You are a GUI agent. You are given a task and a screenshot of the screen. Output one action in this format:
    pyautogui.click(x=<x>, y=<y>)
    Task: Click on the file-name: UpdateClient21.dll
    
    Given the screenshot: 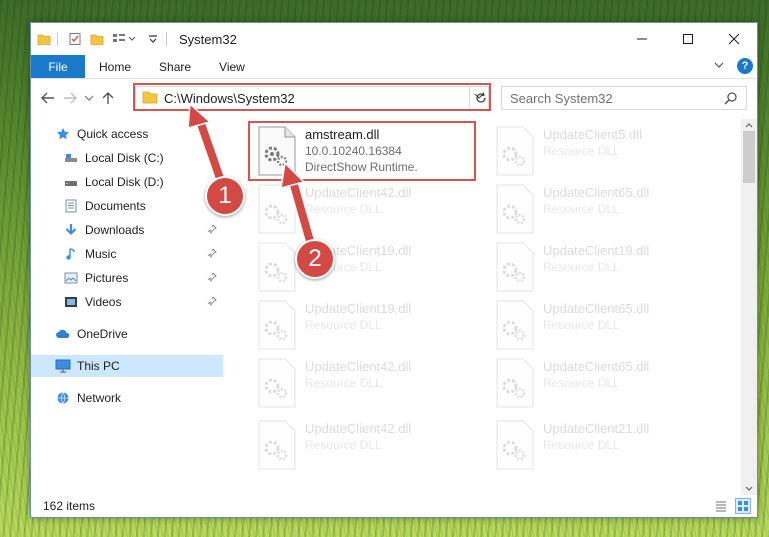 What is the action you would take?
    pyautogui.click(x=596, y=428)
    